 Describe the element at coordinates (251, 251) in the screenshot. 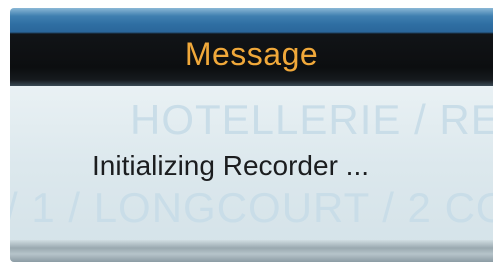

I see `dialog-bottom-bar` at that location.